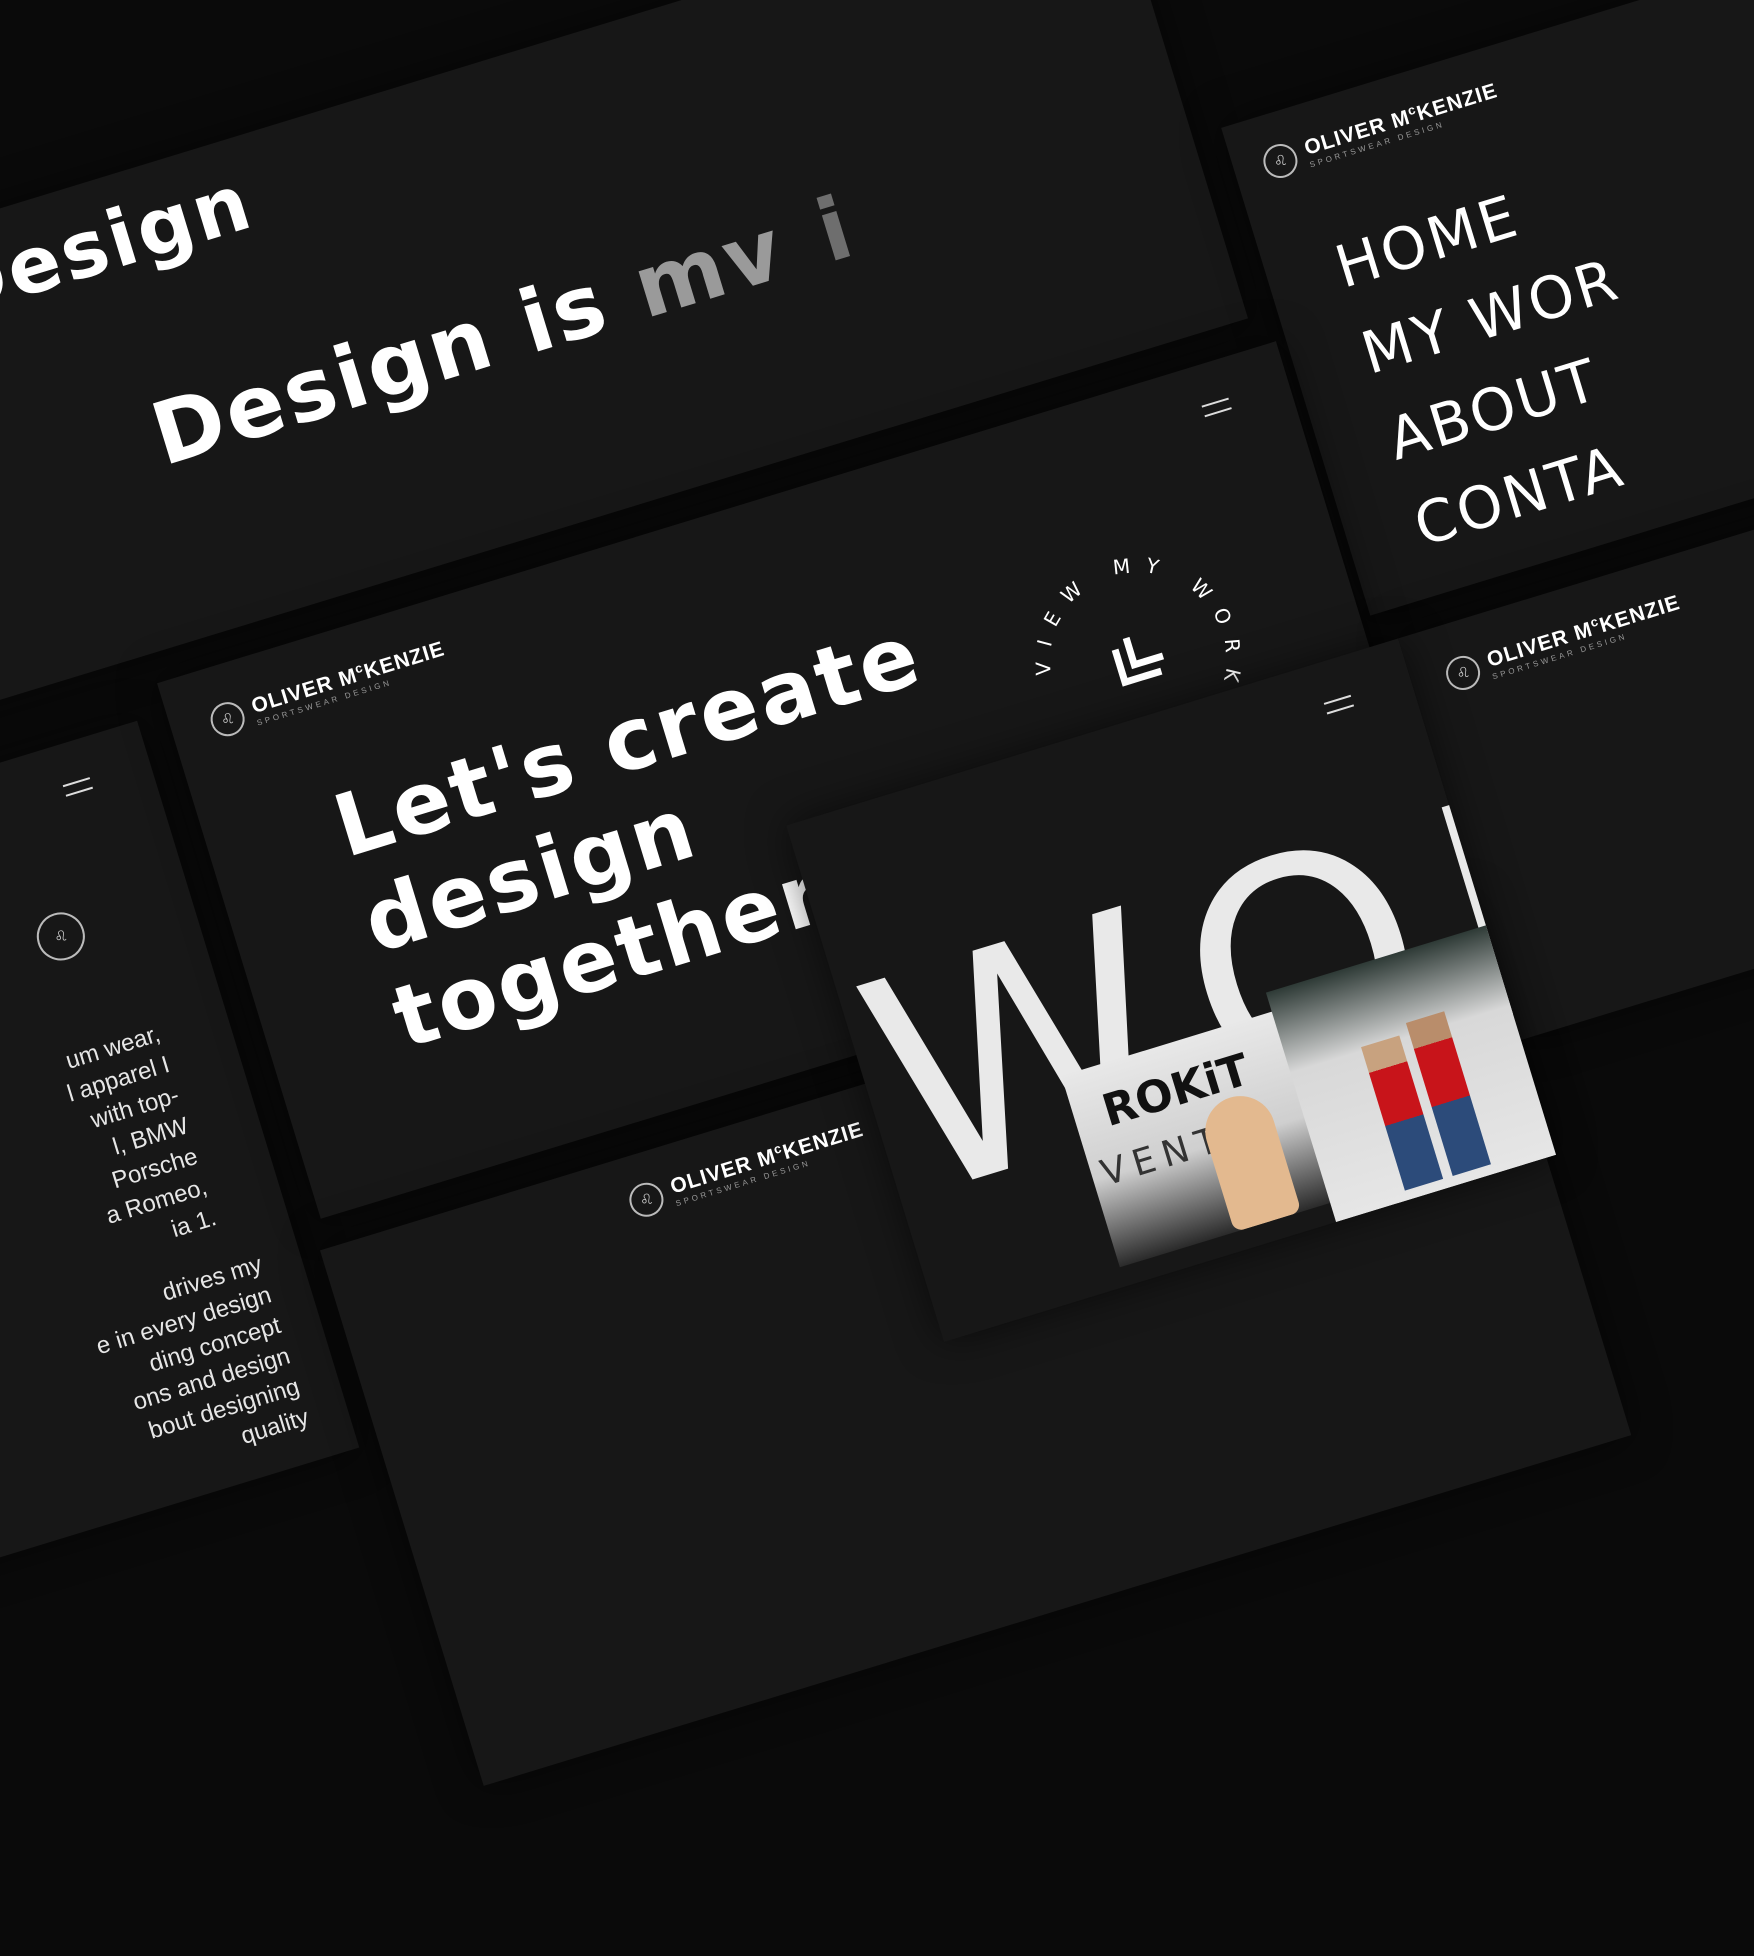 Image resolution: width=1754 pixels, height=1956 pixels. What do you see at coordinates (1563, 642) in the screenshot?
I see `side-logo: ♌ OLIVER McKENZIE SPORTSWEAR DESIGN` at bounding box center [1563, 642].